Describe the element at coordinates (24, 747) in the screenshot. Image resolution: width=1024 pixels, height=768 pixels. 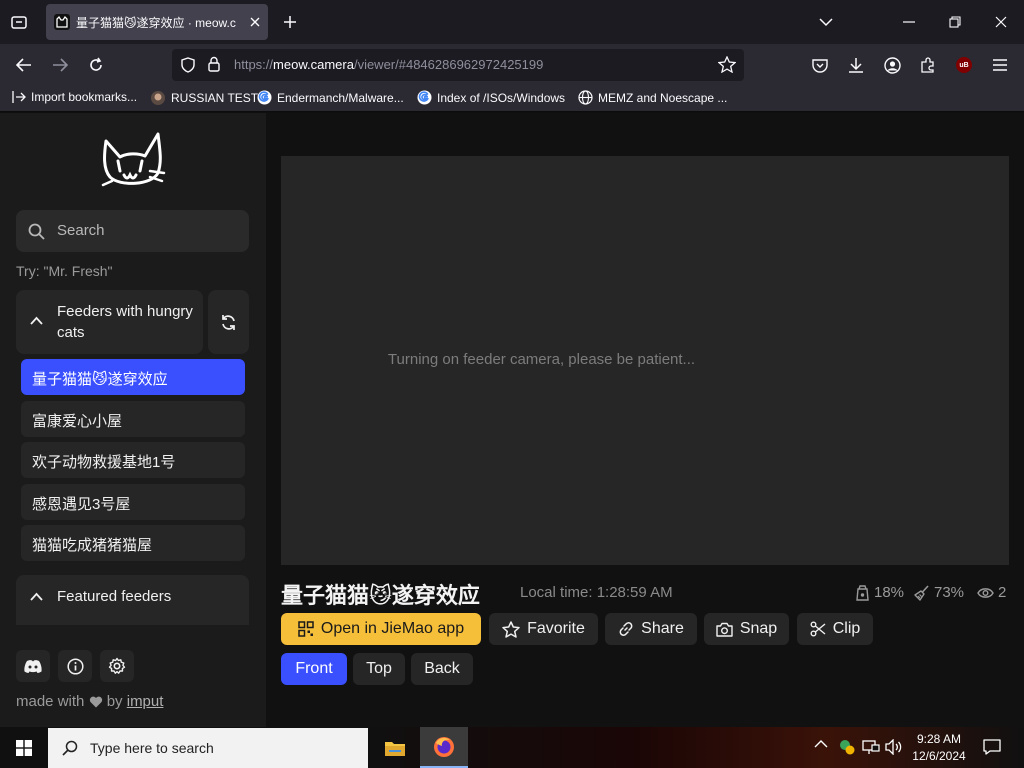
I see `start-button` at that location.